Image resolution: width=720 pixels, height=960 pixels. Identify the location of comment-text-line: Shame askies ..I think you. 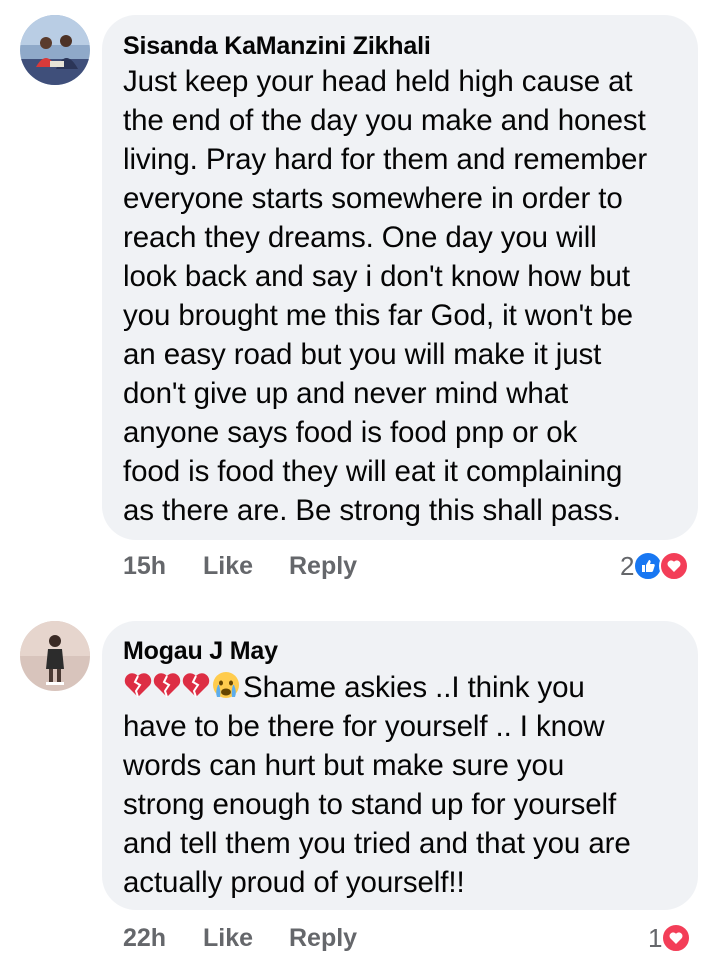
(377, 687).